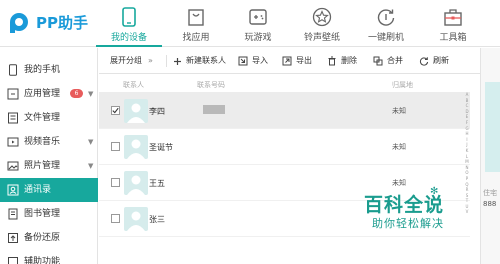 This screenshot has height=264, width=500. I want to click on expand-group-label: 展开分组, so click(126, 60).